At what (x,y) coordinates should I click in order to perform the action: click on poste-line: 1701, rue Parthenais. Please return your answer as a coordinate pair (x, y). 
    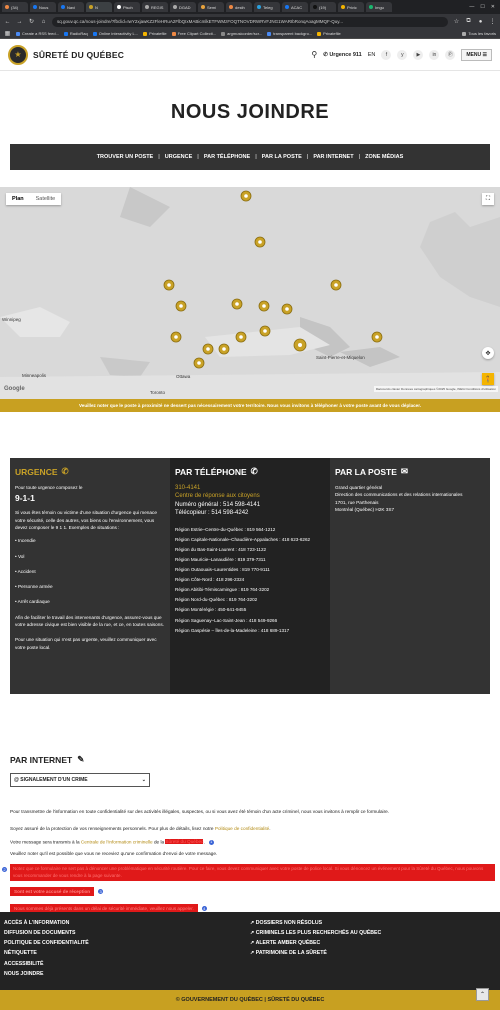
    Looking at the image, I should click on (357, 502).